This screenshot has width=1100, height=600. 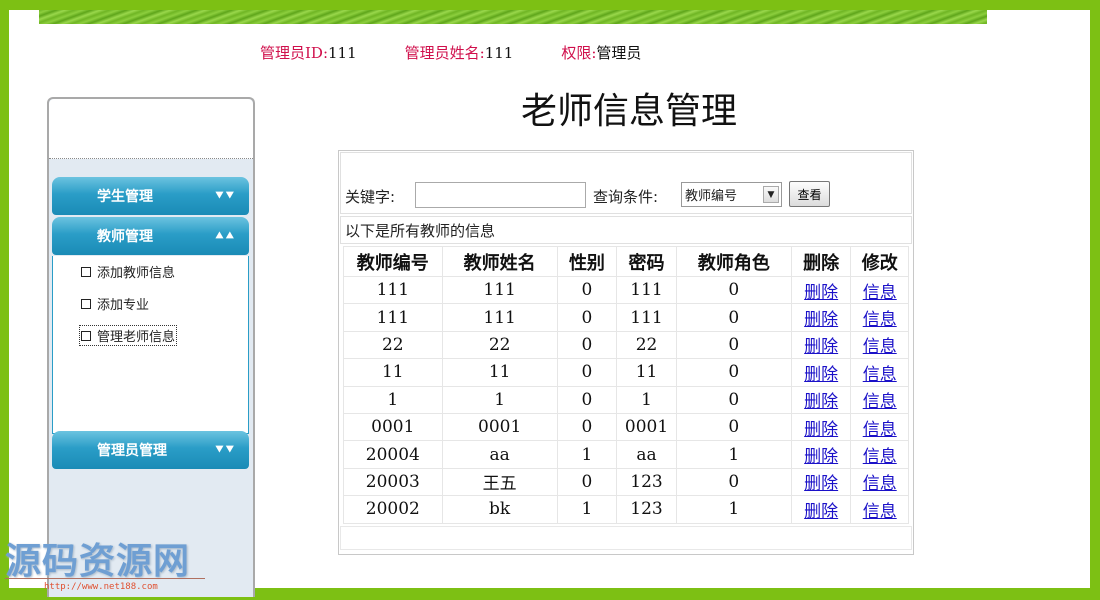 What do you see at coordinates (626, 183) in the screenshot?
I see `search-bar: 关键字: 查询条件: 教师编号 ▼ 查看` at bounding box center [626, 183].